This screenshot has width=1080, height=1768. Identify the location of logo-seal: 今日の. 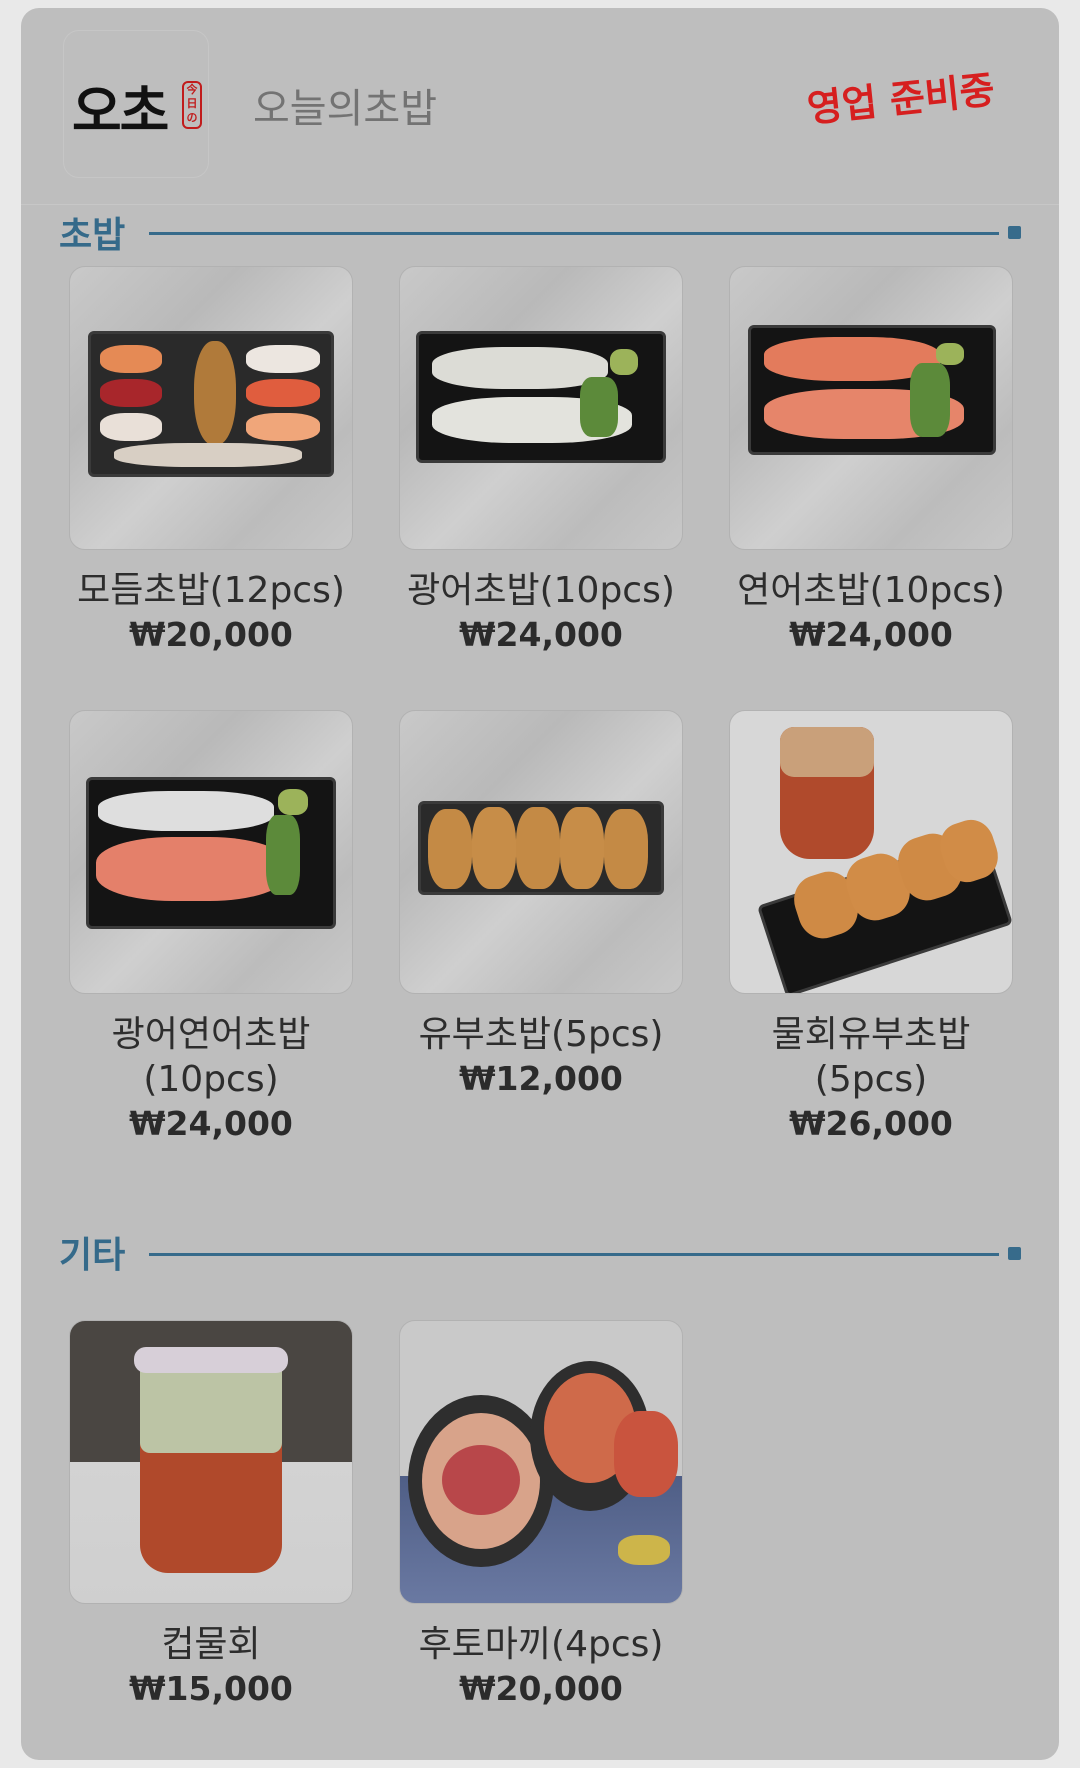
(192, 105).